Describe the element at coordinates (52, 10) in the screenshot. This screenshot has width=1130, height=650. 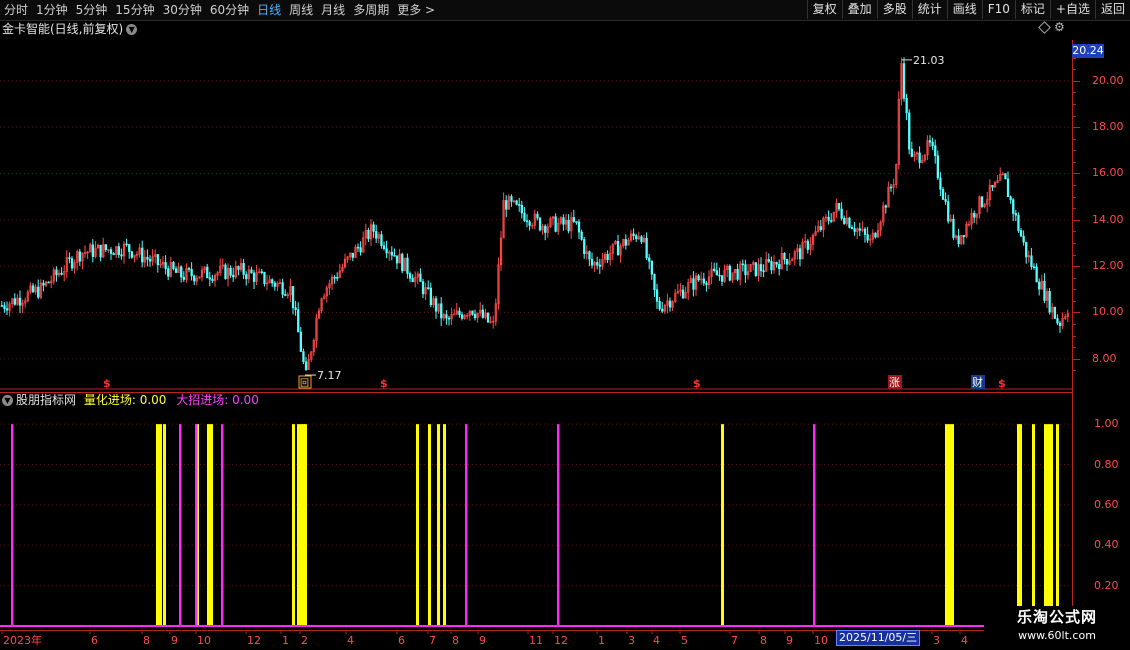
I see `period-tab-1: 1分钟` at that location.